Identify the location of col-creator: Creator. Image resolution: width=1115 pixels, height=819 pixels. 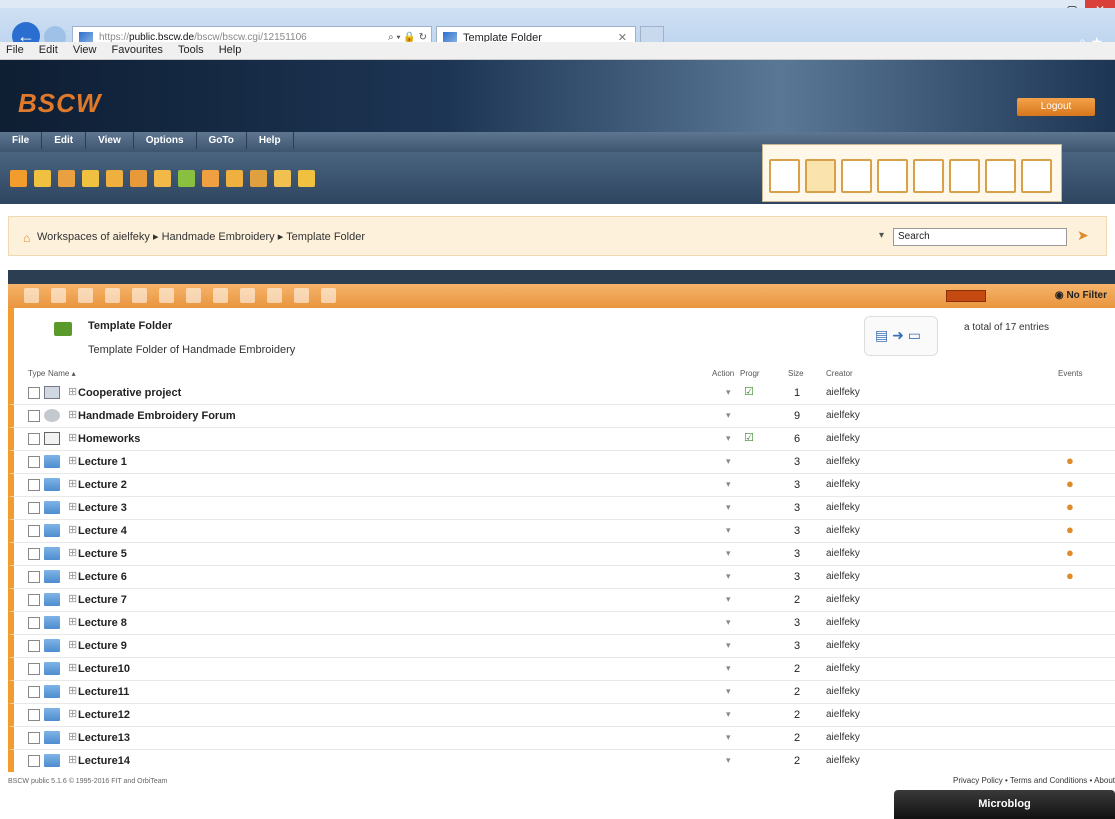
(839, 373).